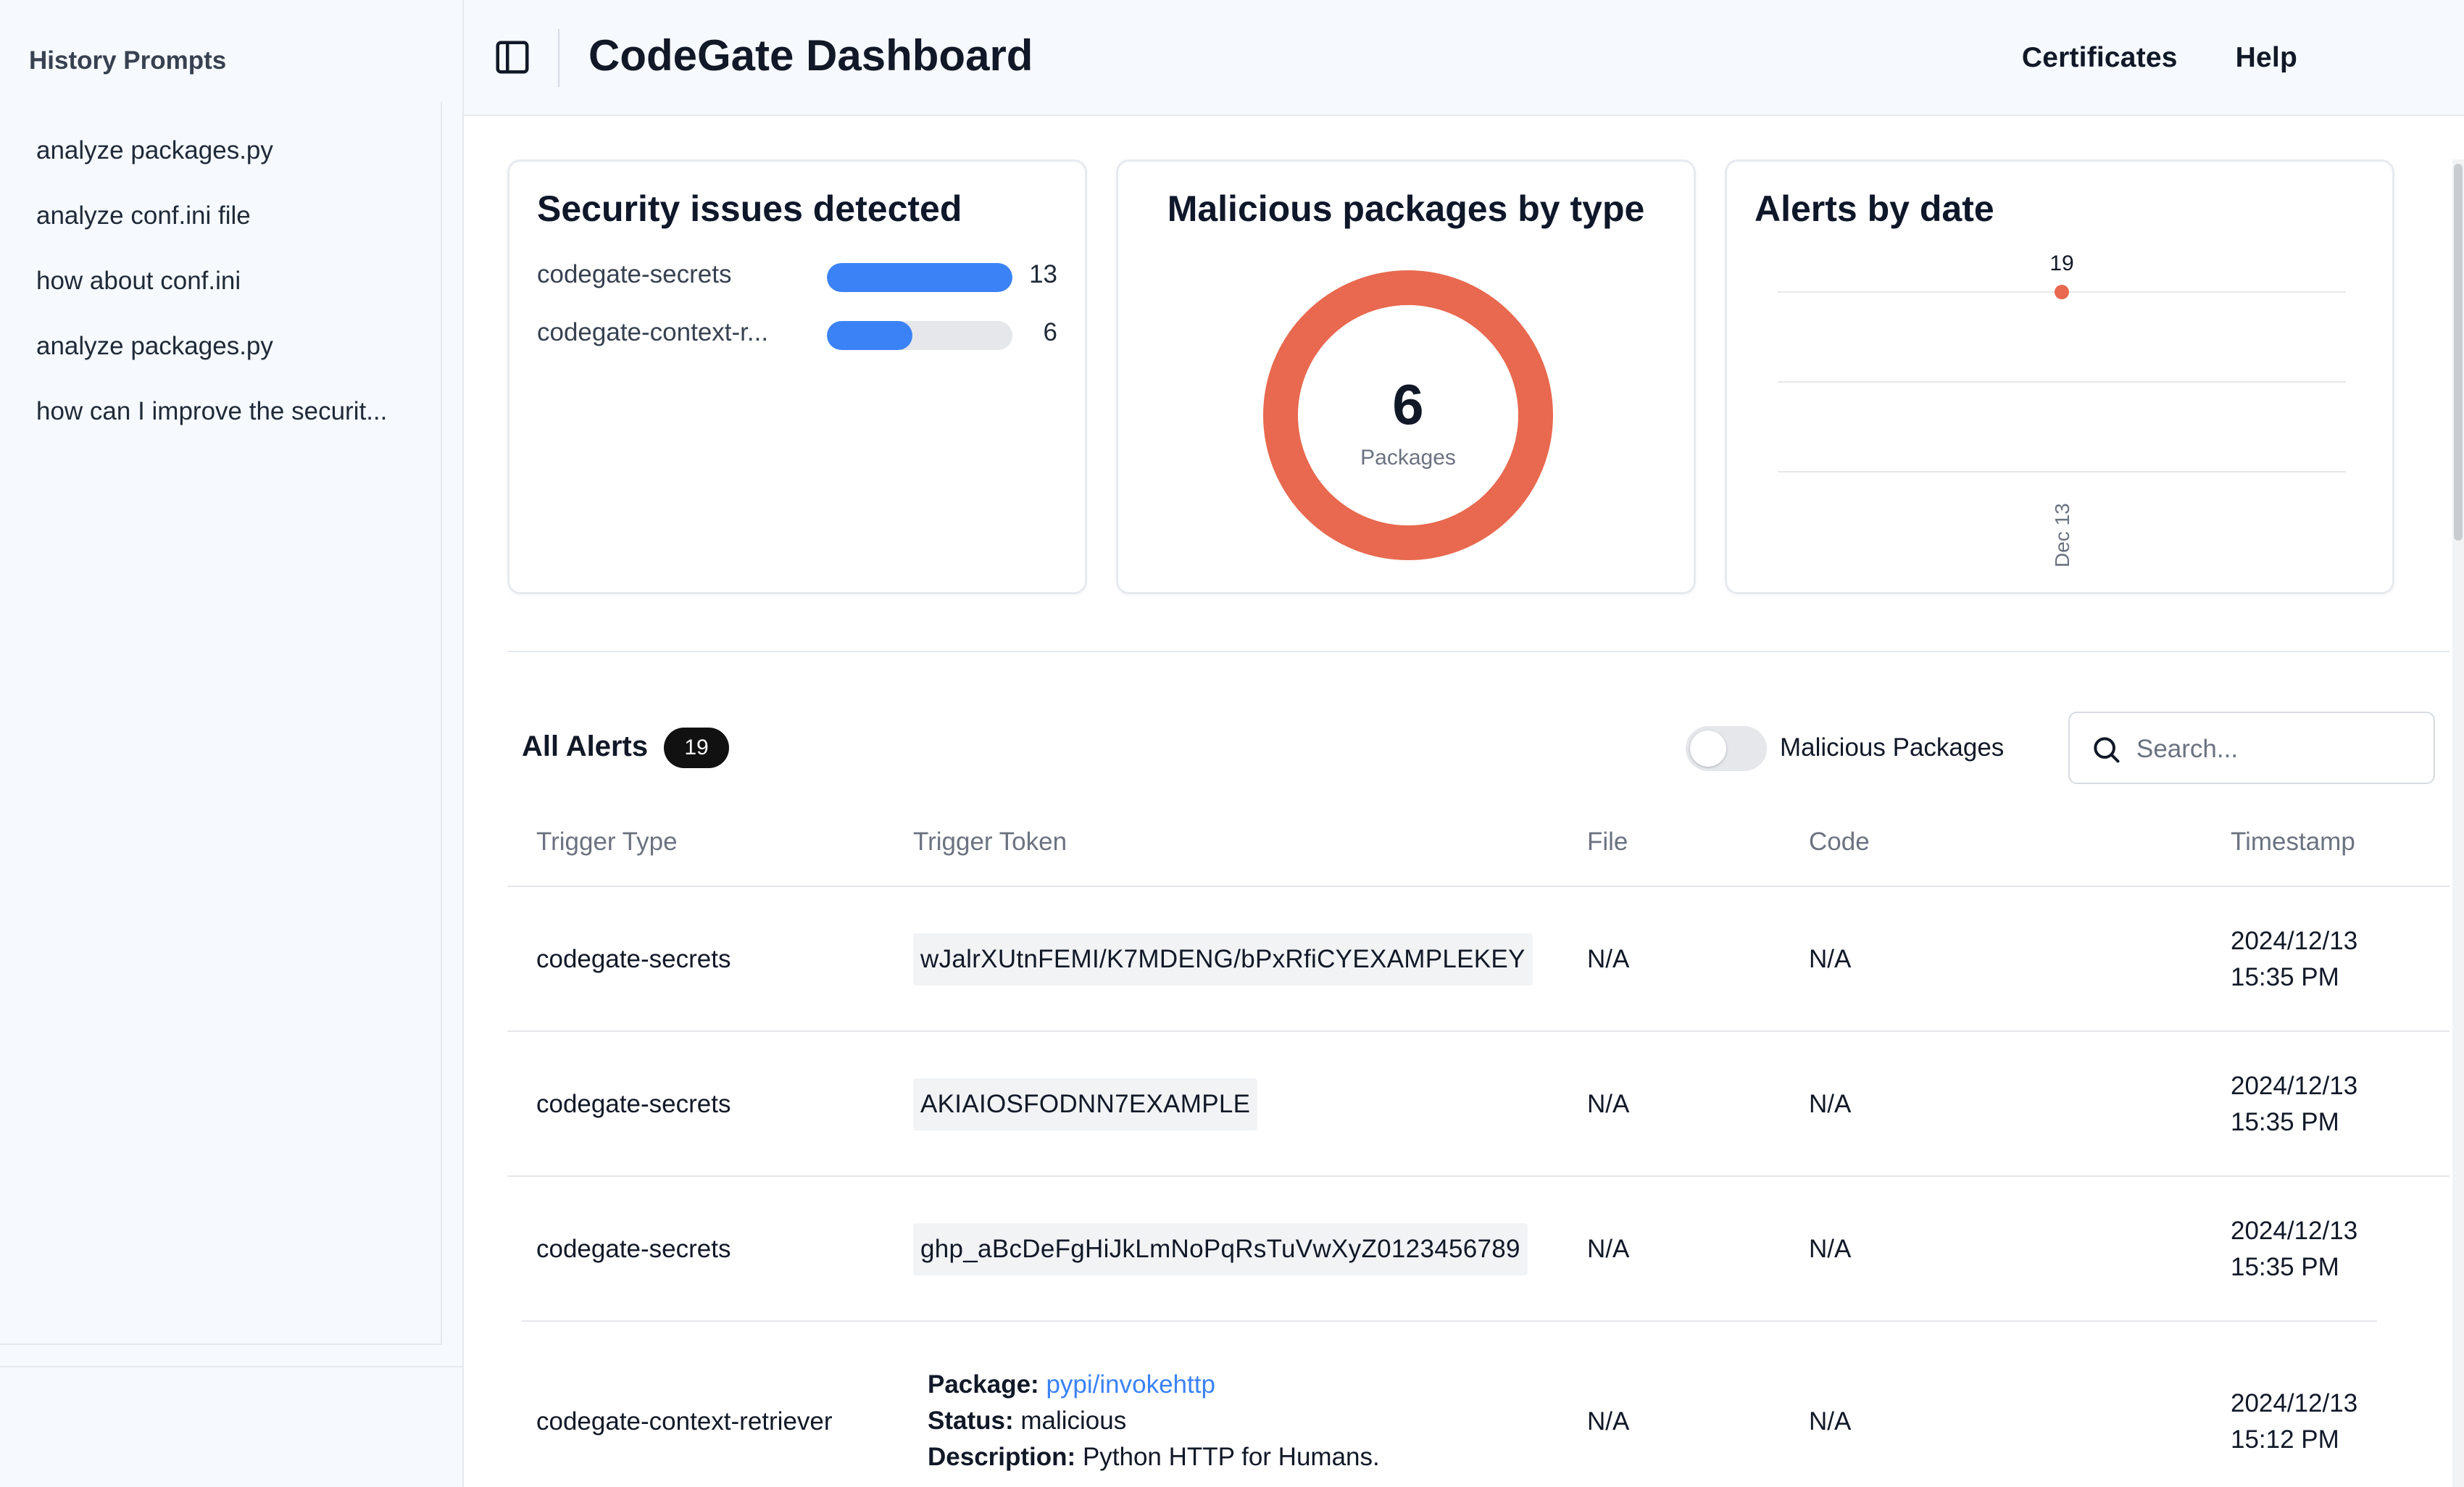  What do you see at coordinates (2062, 535) in the screenshot?
I see `chart-x-tick-label: Dec 13` at bounding box center [2062, 535].